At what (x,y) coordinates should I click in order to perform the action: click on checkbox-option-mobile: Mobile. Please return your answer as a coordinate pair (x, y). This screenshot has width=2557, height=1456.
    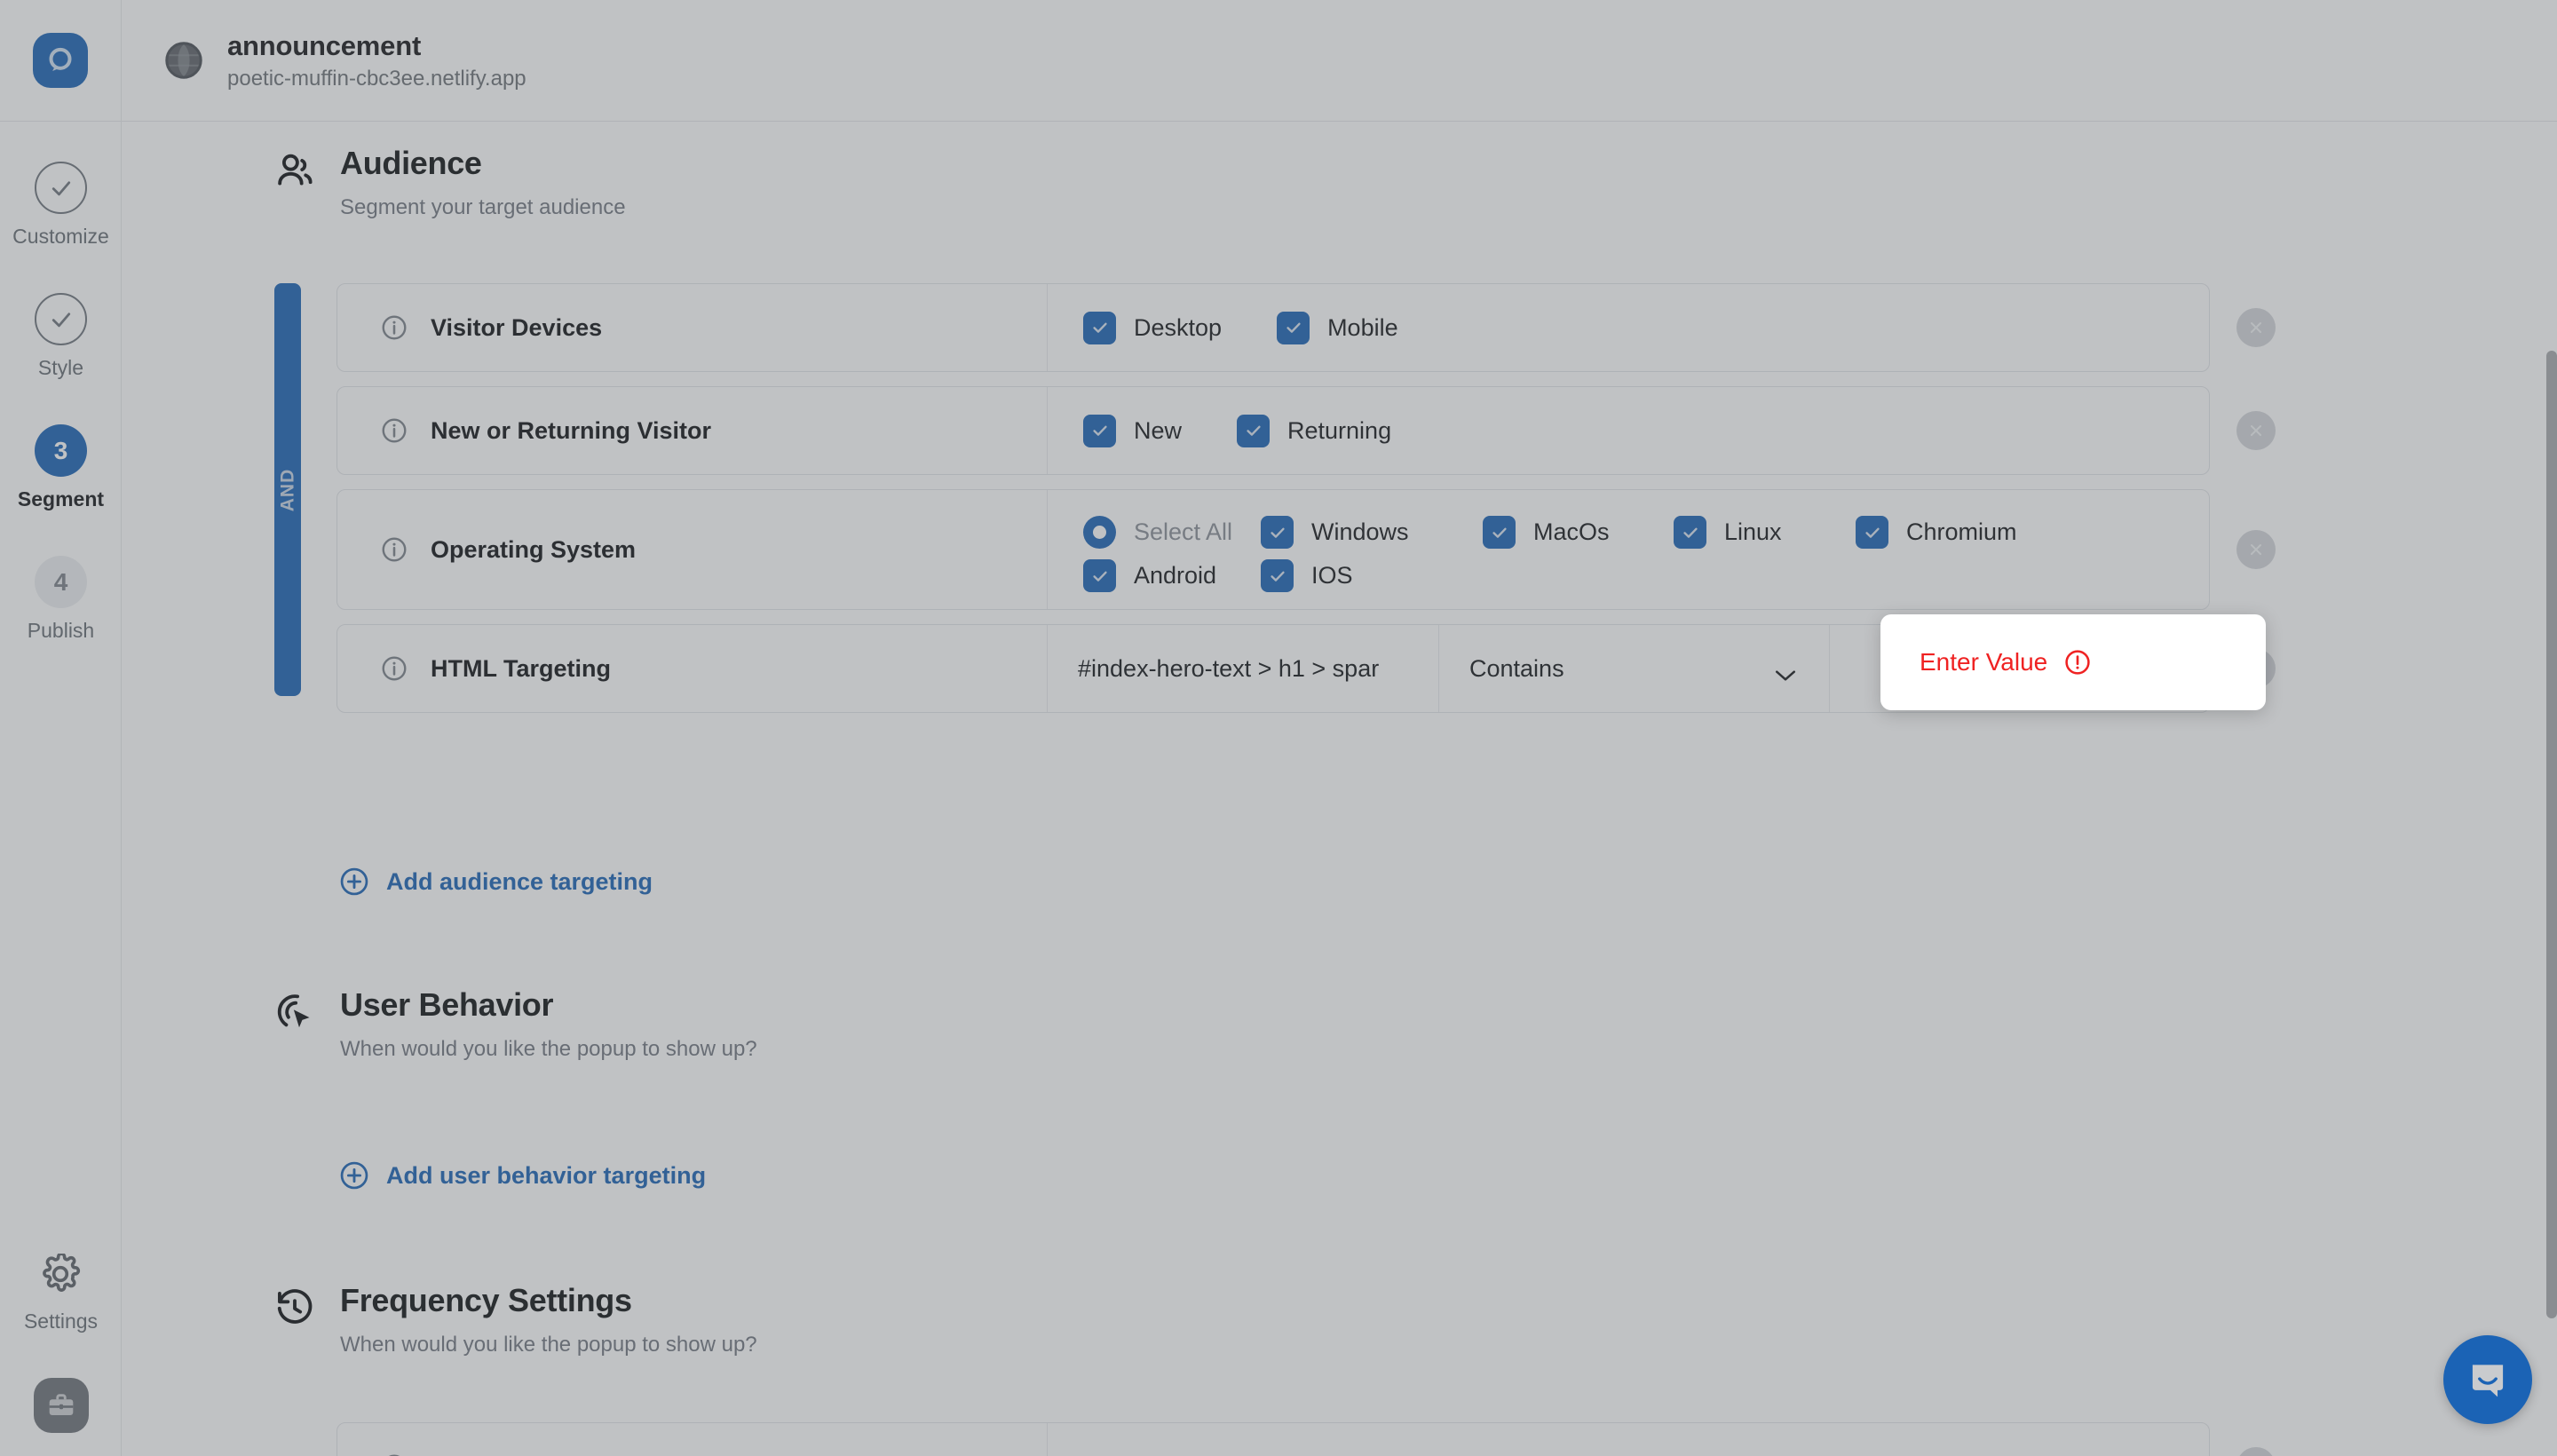
    Looking at the image, I should click on (1337, 327).